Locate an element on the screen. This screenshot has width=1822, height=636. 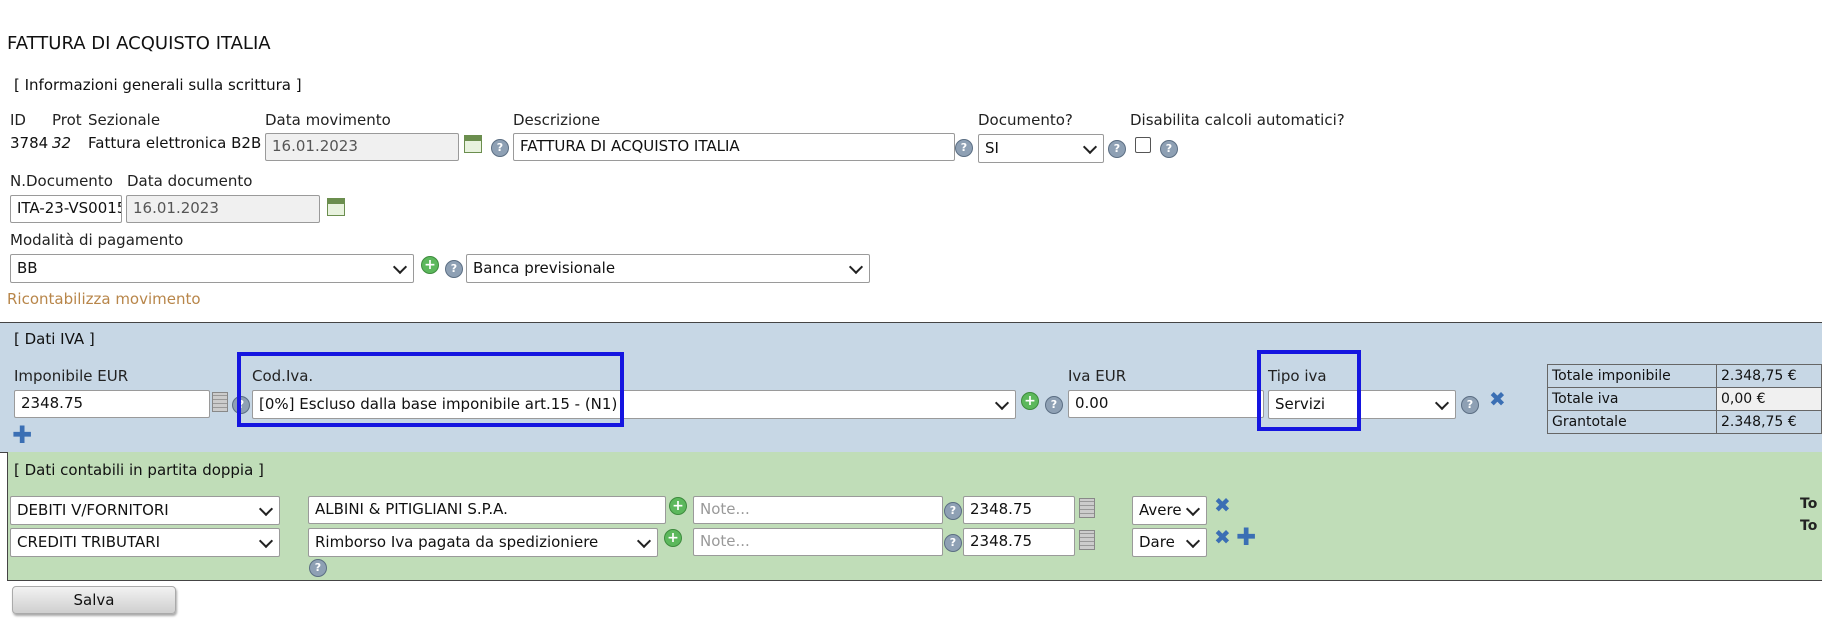
documento-label: Documento? is located at coordinates (1025, 120).